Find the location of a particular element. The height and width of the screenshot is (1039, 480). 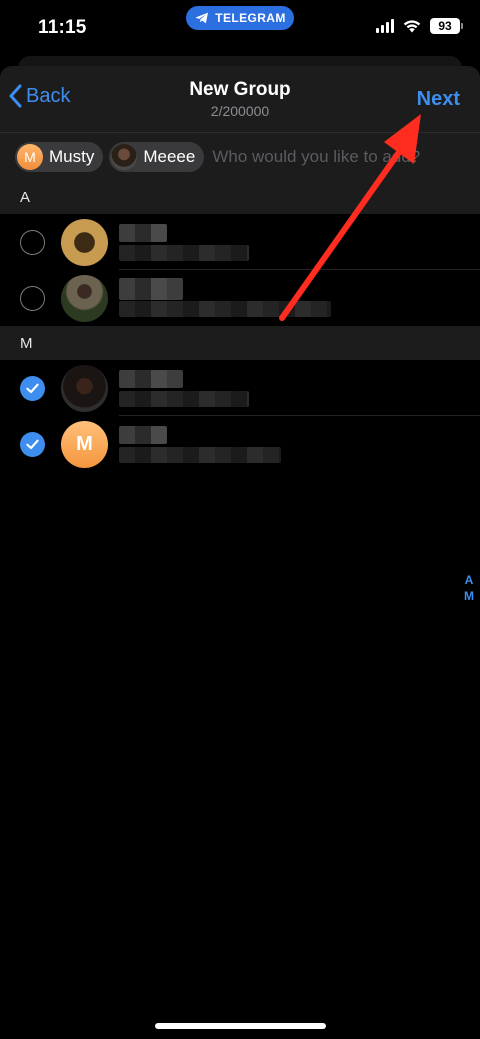

navigation-bar: Back New Group 2/200000 Next is located at coordinates (240, 99).